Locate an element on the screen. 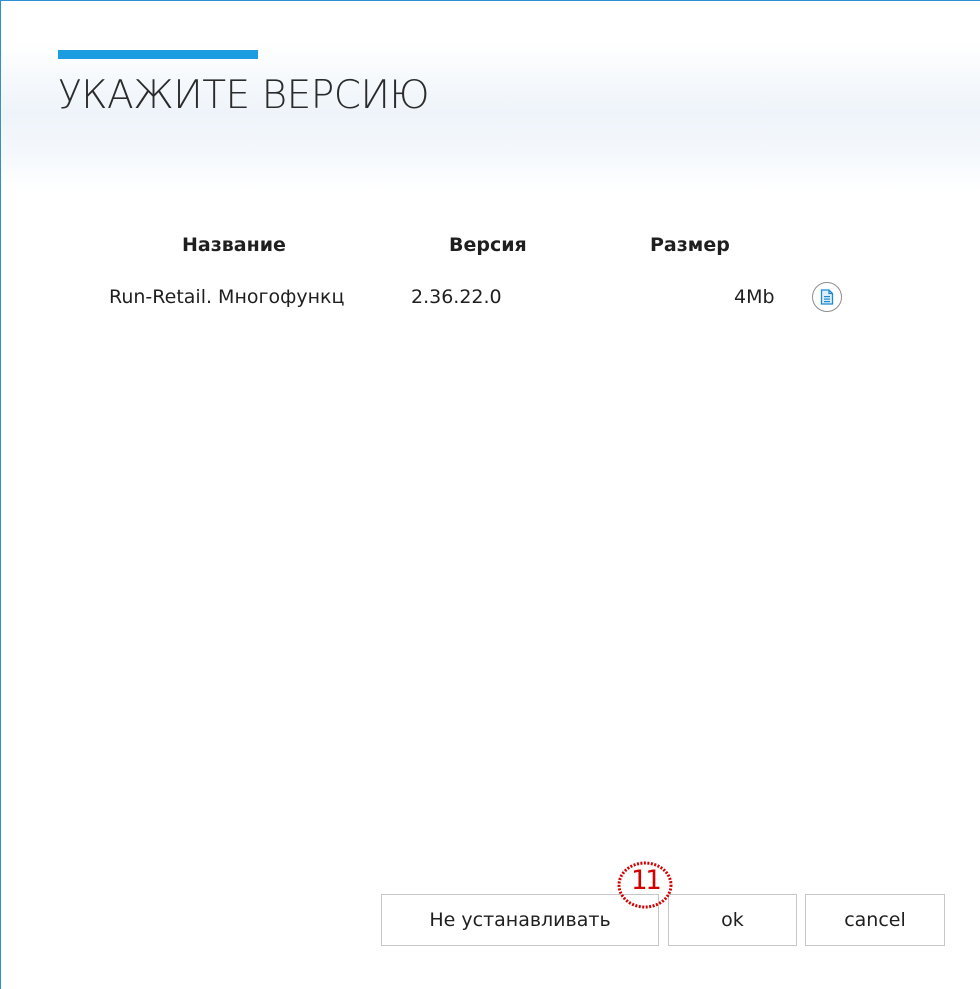 This screenshot has width=980, height=989. step-marker: 11 is located at coordinates (645, 885).